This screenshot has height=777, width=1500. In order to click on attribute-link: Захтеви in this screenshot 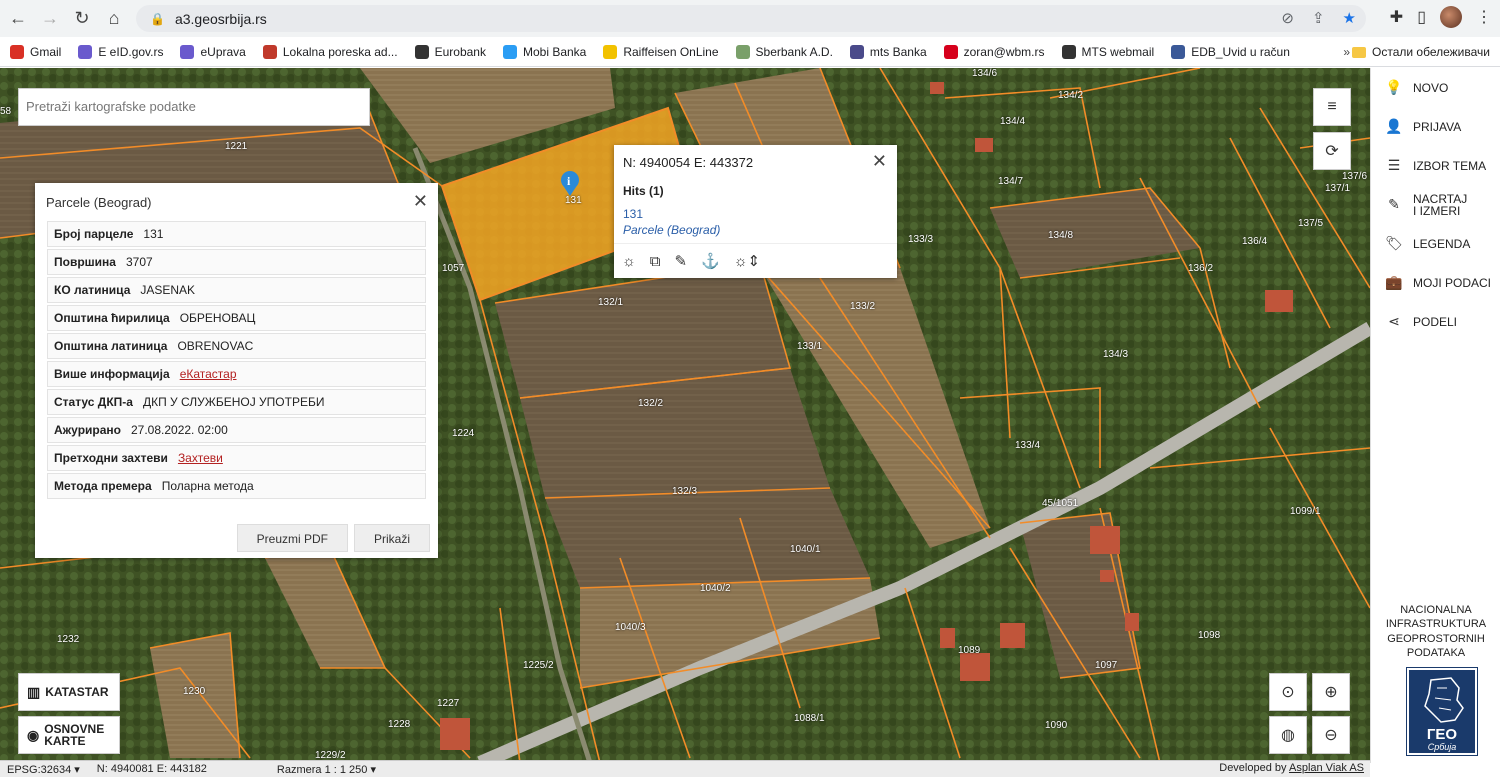, I will do `click(200, 458)`.